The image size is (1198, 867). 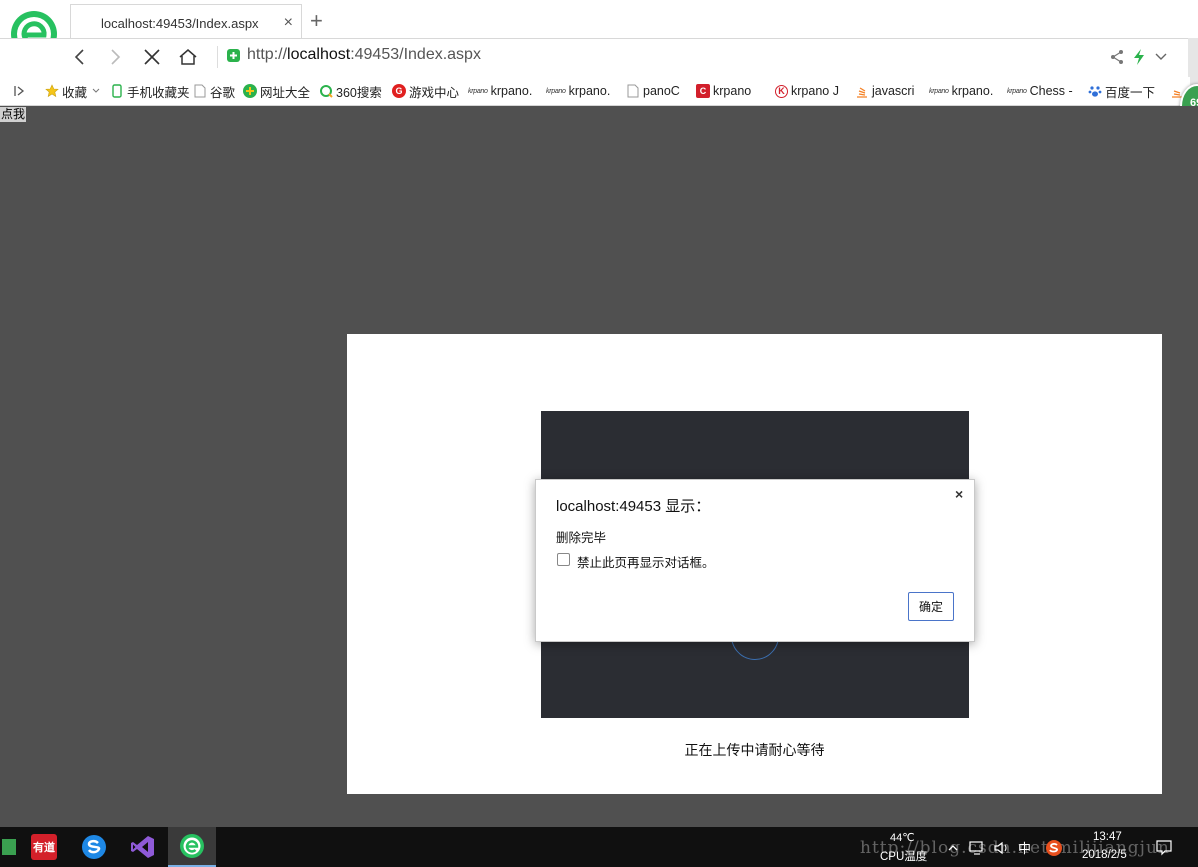 I want to click on stop-x-icon, so click(x=152, y=57).